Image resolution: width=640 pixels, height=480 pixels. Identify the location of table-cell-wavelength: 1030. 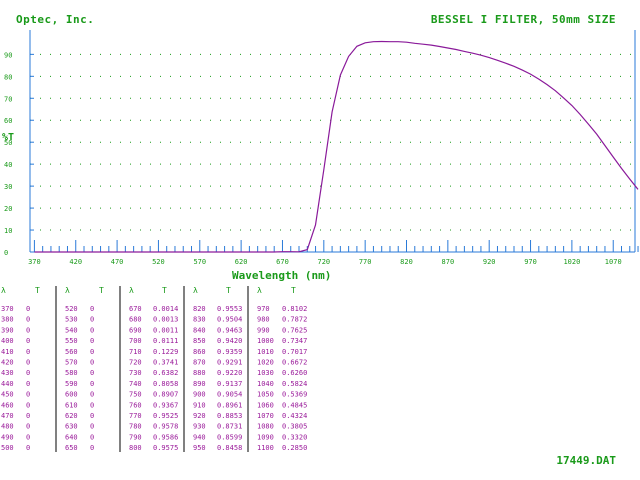
(265, 373).